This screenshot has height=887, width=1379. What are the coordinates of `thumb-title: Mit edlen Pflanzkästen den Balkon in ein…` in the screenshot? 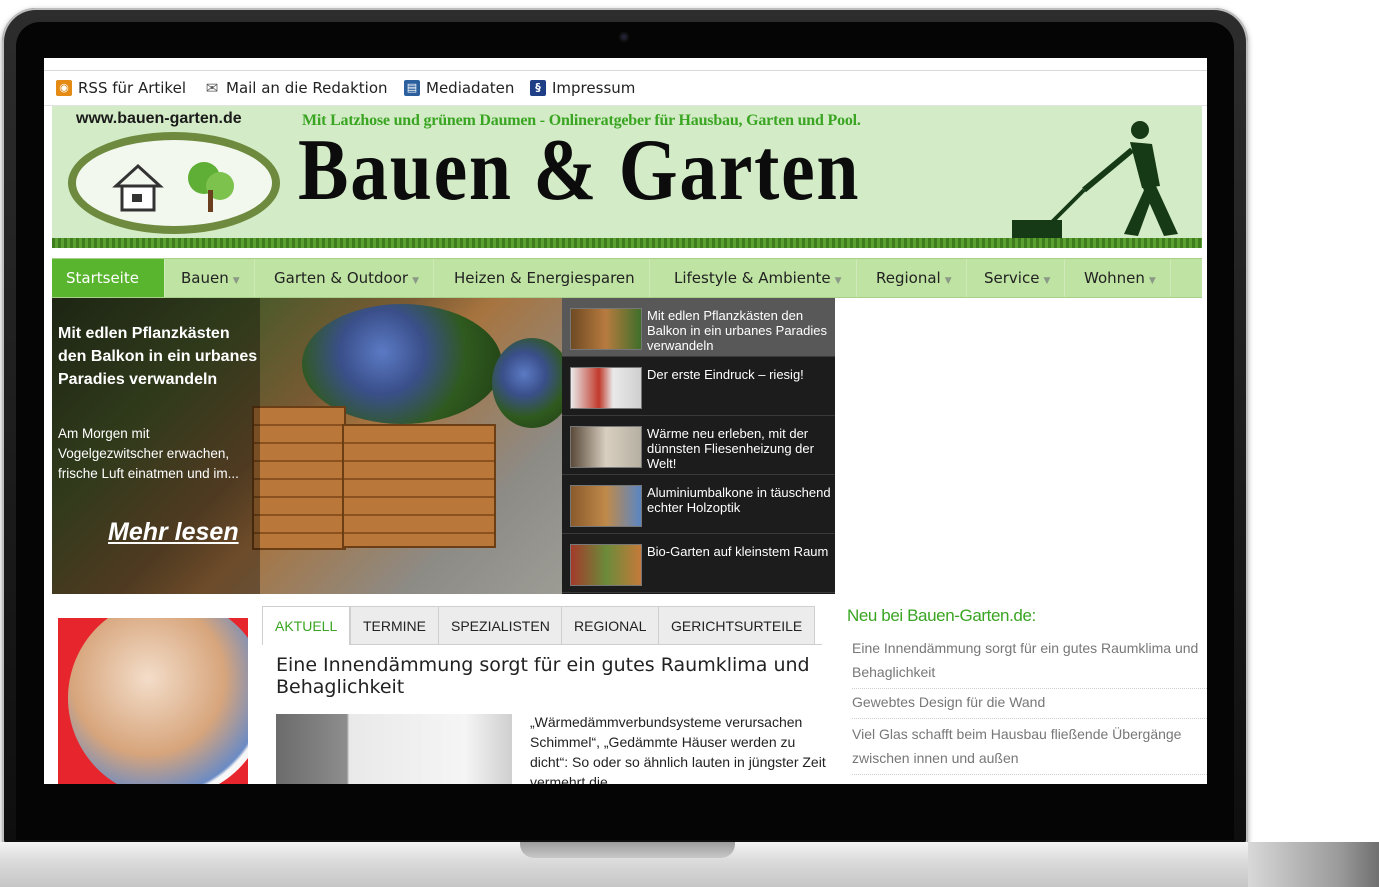 It's located at (737, 330).